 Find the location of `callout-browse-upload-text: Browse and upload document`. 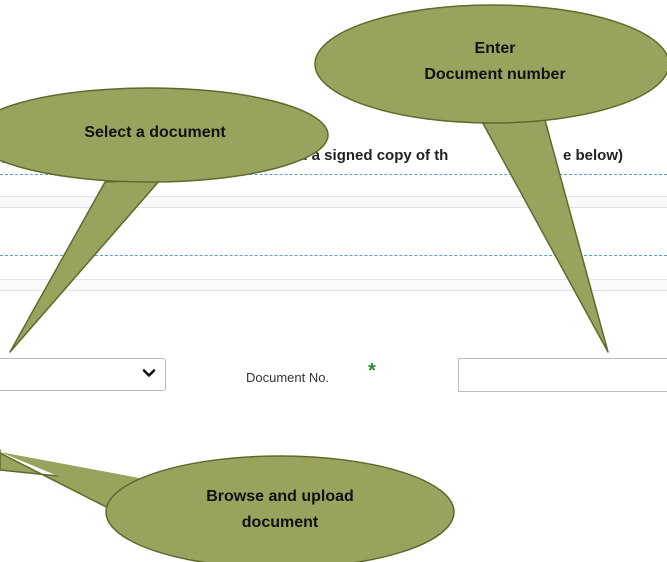

callout-browse-upload-text: Browse and upload document is located at coordinates (280, 510).